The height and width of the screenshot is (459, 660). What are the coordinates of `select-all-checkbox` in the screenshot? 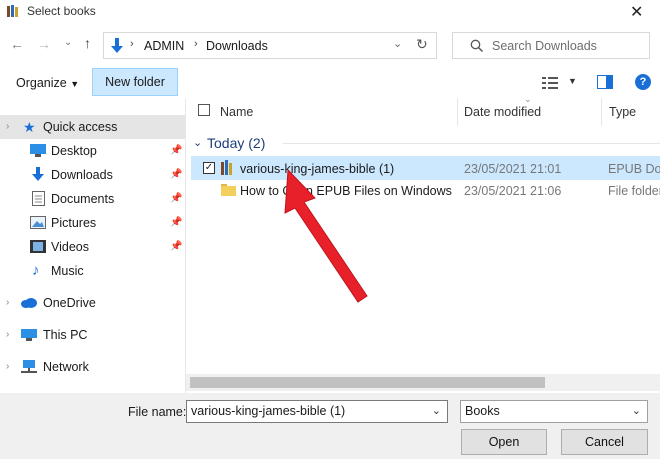 It's located at (204, 110).